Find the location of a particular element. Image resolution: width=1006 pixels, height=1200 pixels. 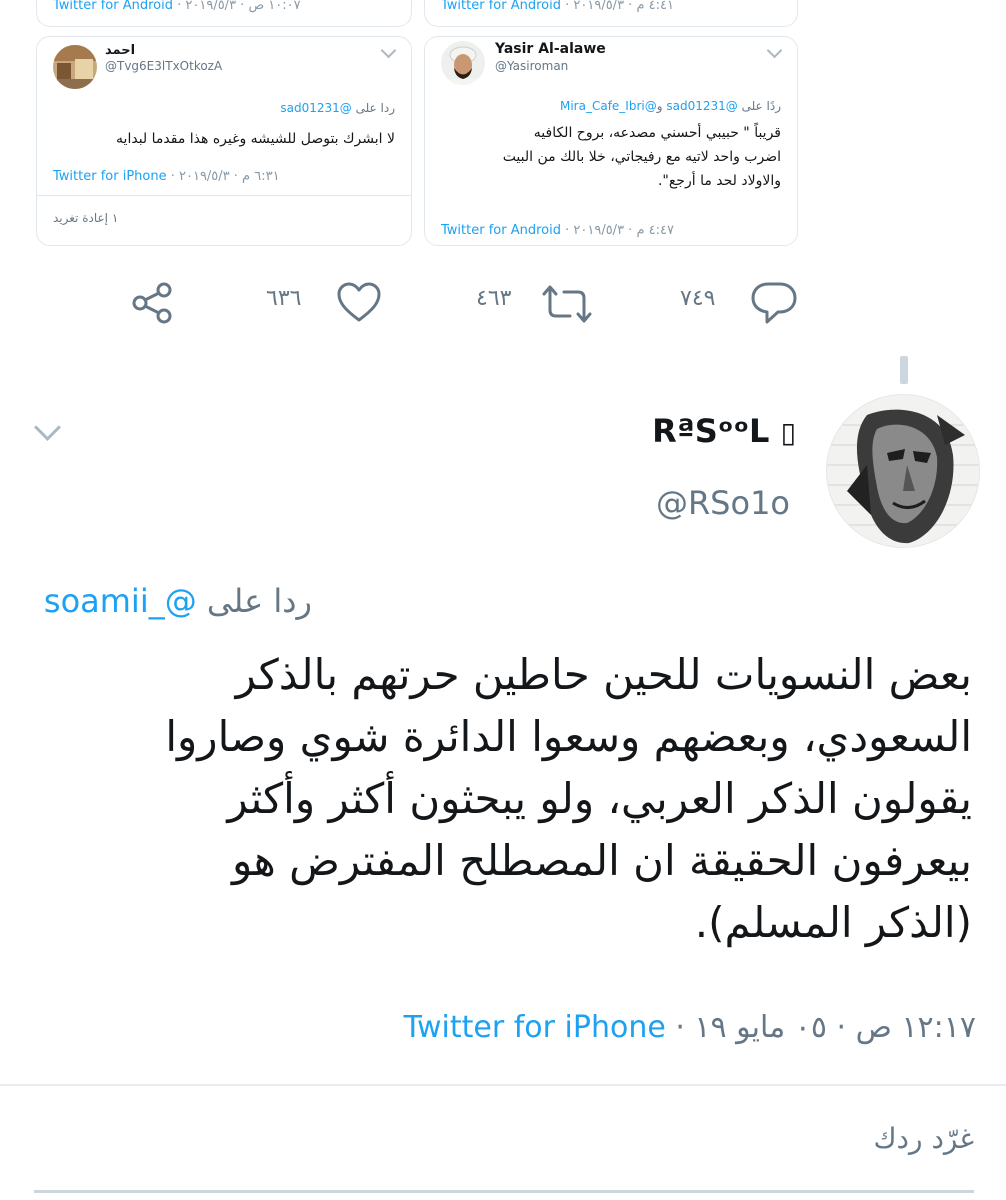

like-button is located at coordinates (359, 303).